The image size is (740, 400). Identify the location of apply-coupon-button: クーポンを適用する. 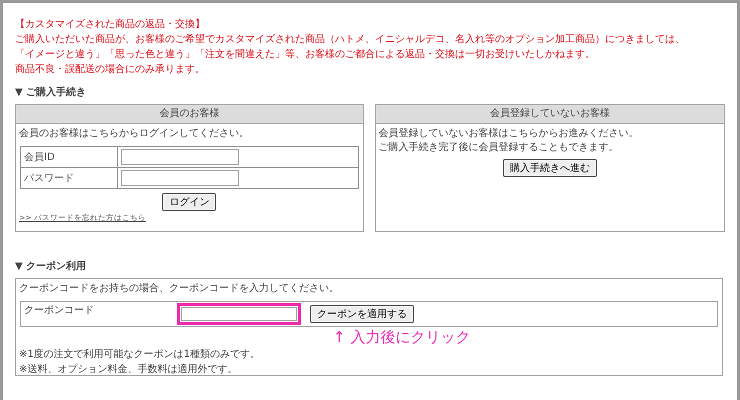
(362, 314).